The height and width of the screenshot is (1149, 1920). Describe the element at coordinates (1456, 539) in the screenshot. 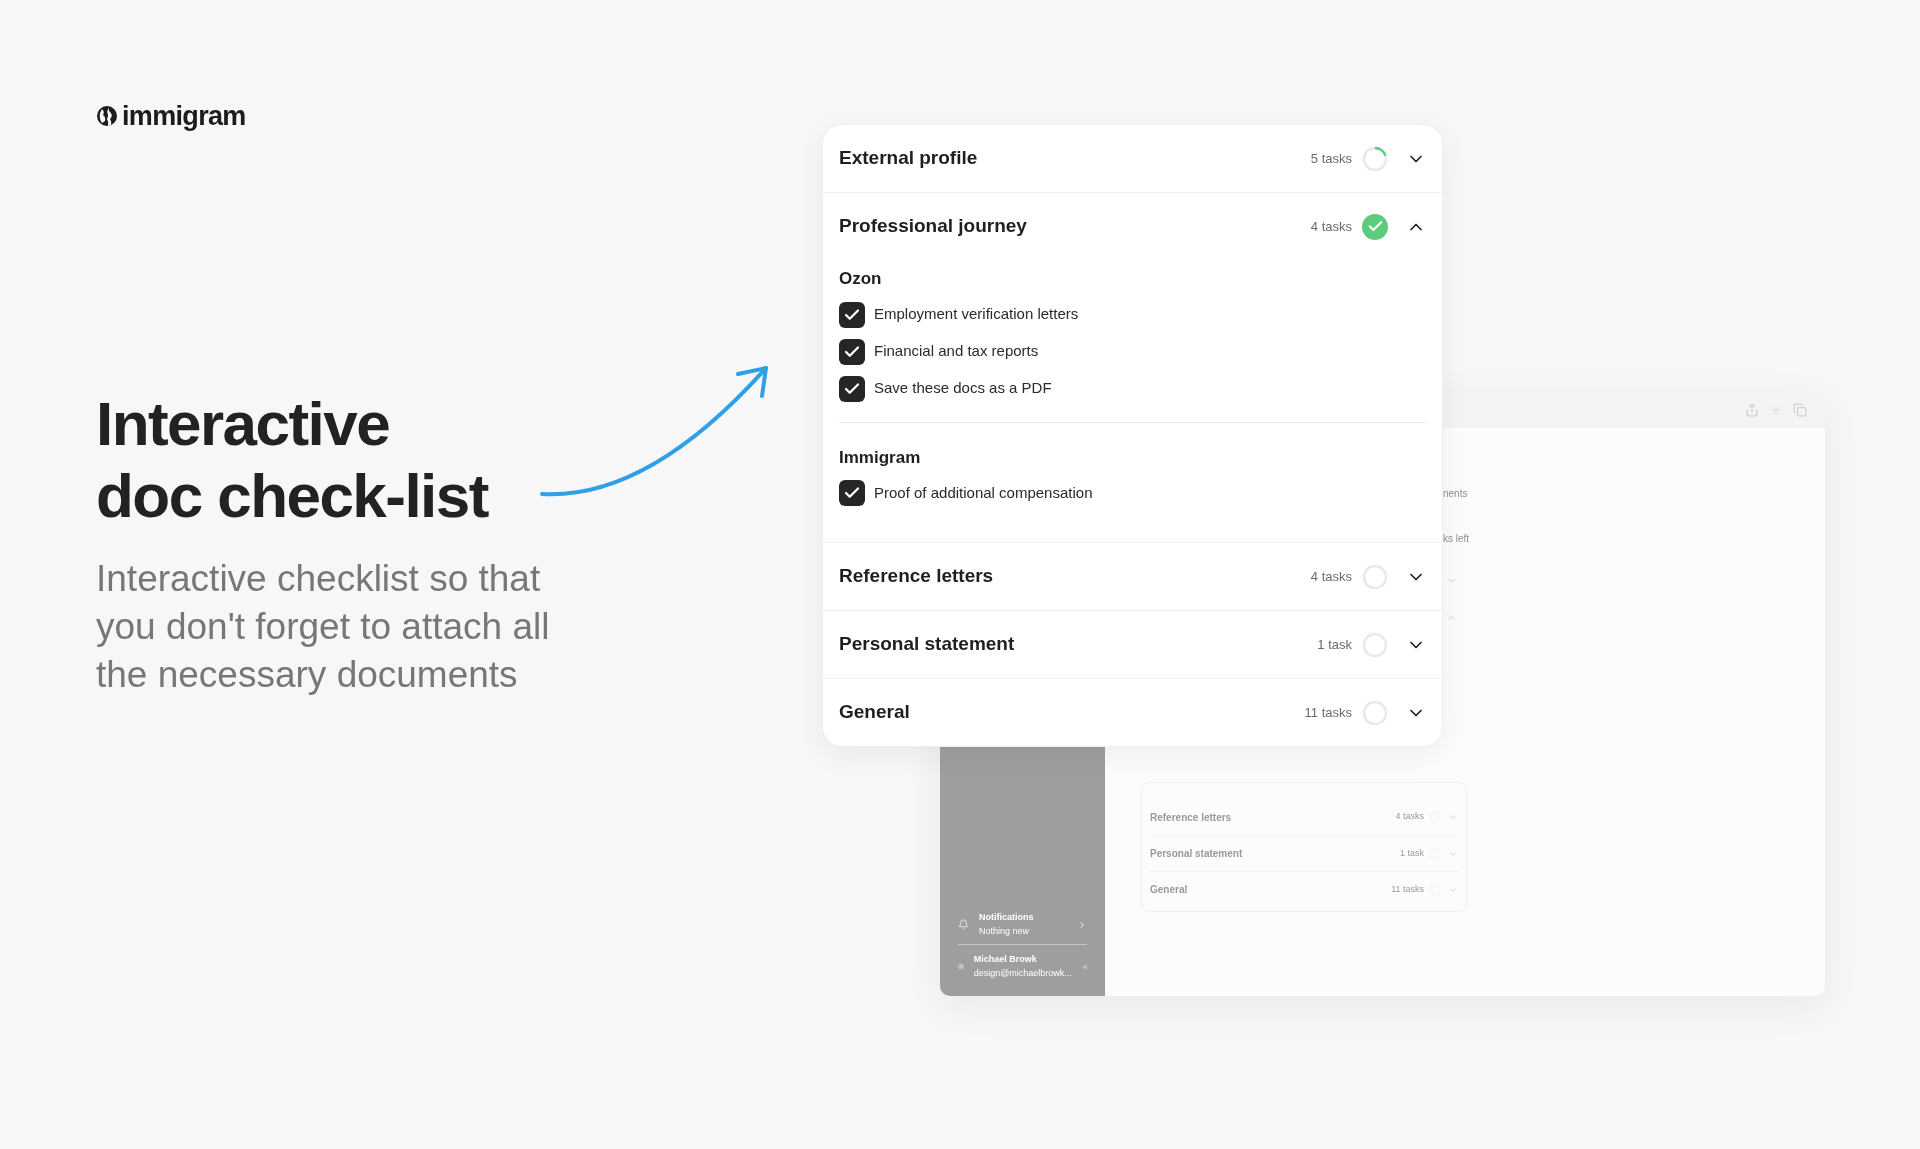

I see `partial-text: ks left` at that location.